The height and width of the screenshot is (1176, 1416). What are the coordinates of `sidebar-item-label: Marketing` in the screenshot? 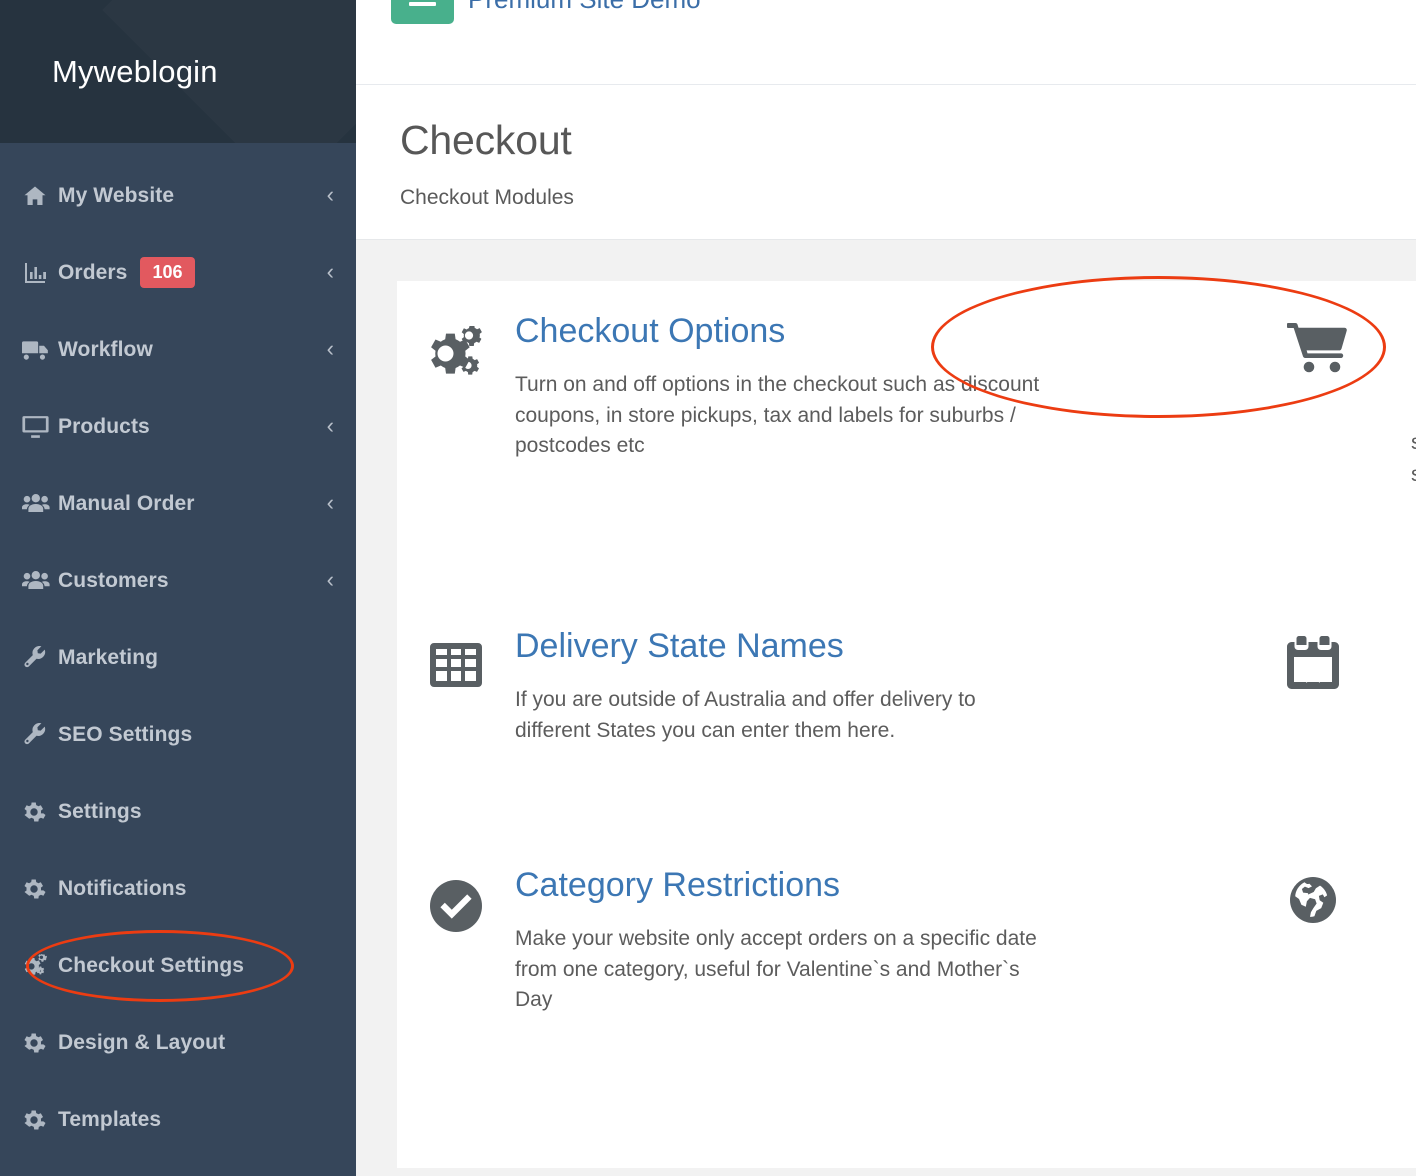 It's located at (108, 657).